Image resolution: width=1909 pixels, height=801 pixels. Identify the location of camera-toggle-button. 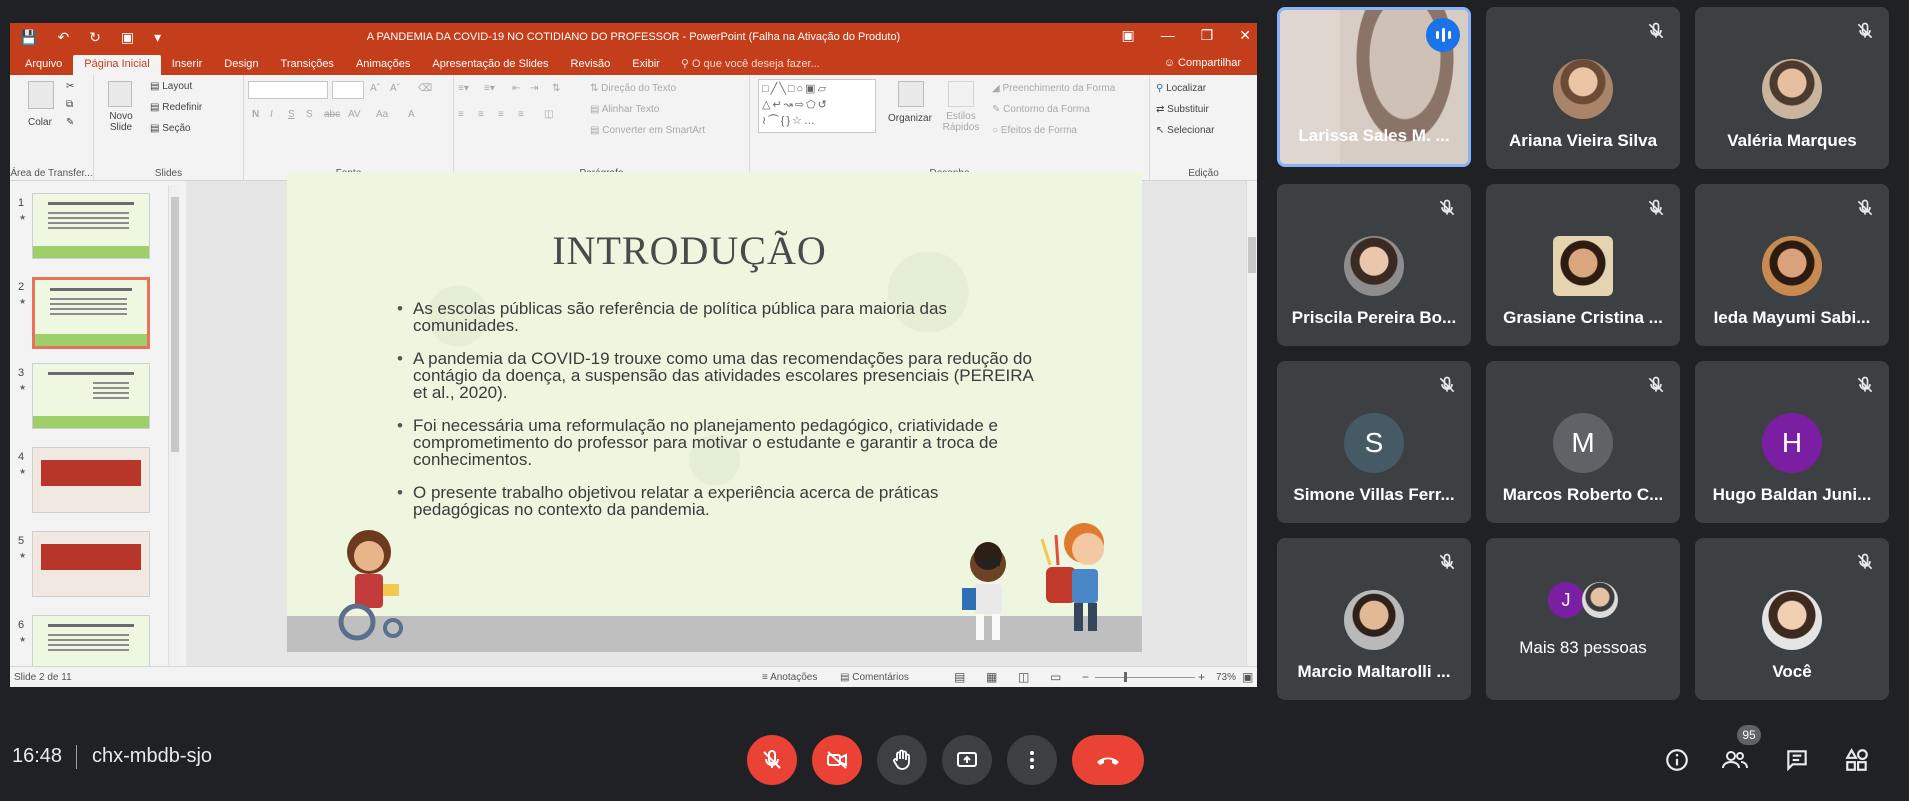
(837, 760).